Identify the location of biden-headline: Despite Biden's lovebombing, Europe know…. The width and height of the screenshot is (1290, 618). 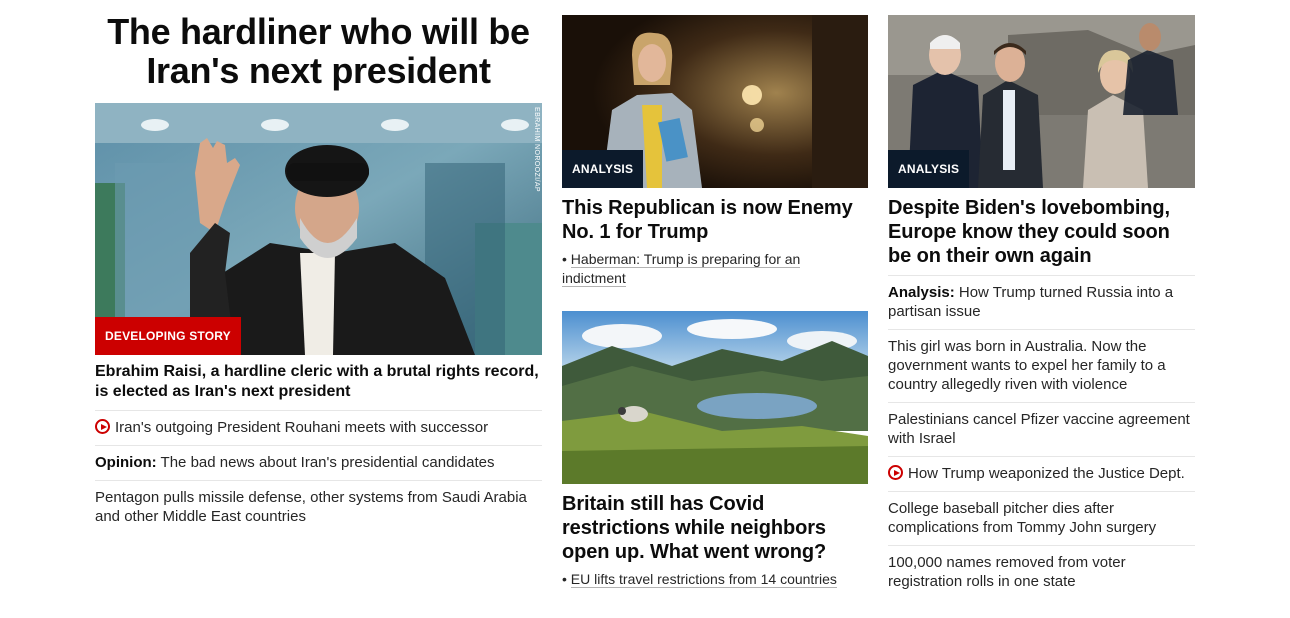
(1041, 236).